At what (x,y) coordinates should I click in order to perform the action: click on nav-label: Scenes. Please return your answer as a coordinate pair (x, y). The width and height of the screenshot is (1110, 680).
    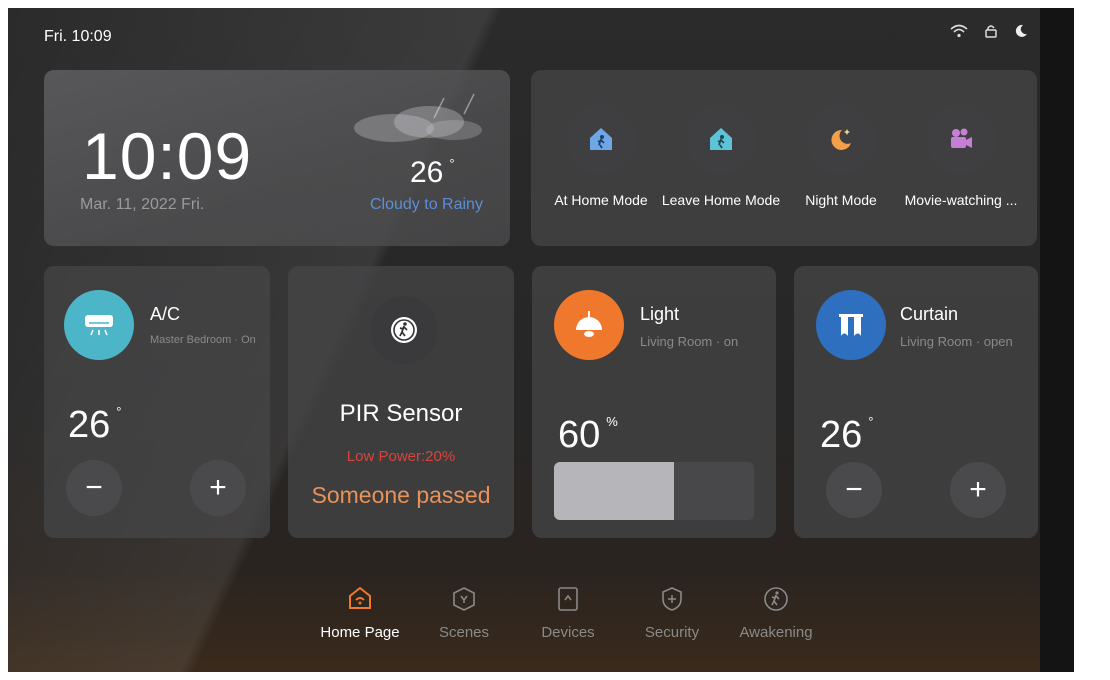
    Looking at the image, I should click on (464, 632).